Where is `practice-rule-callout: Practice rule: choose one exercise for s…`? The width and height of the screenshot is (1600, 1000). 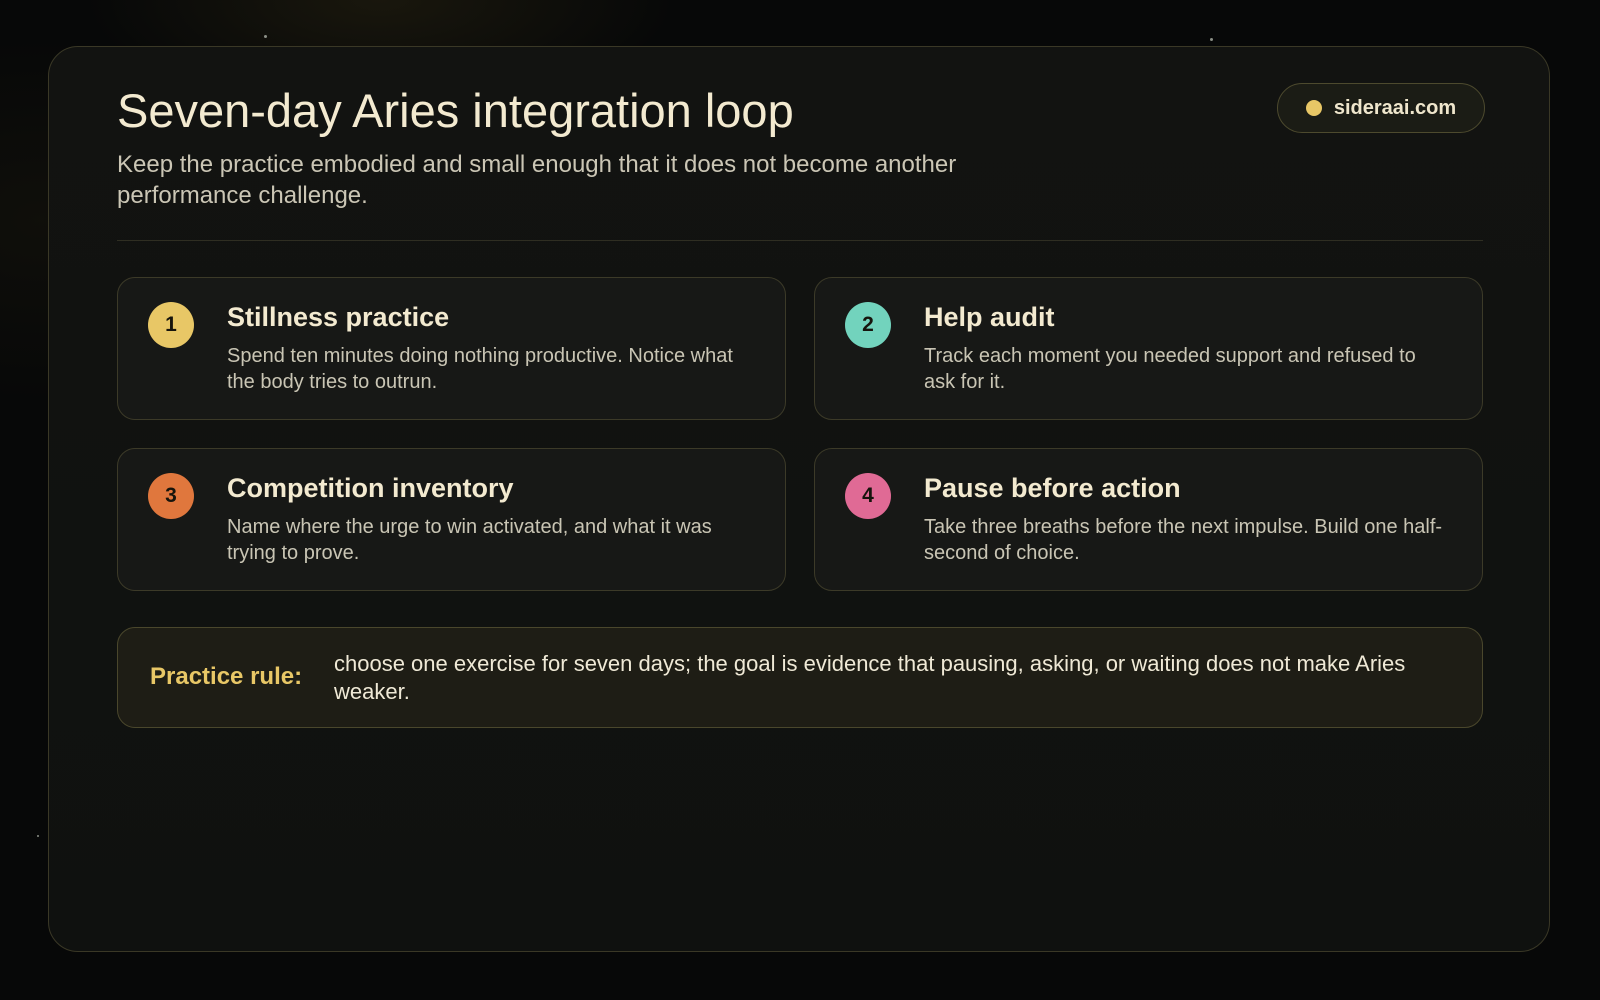 practice-rule-callout: Practice rule: choose one exercise for s… is located at coordinates (800, 677).